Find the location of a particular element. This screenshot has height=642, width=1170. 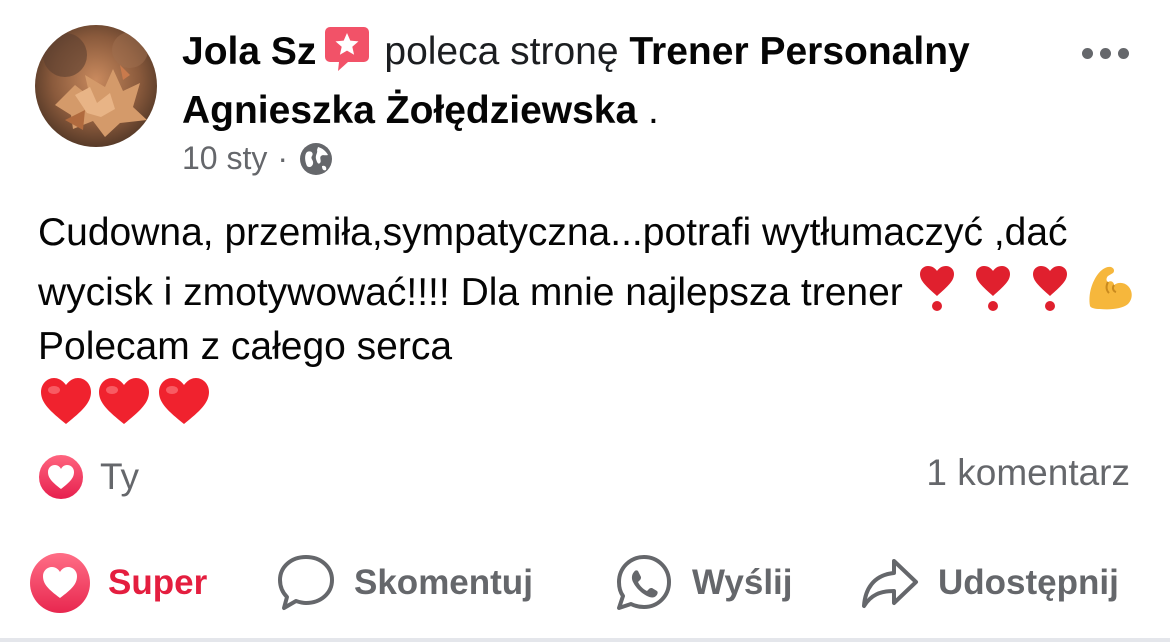

comment-label: Skomentuj is located at coordinates (443, 582).